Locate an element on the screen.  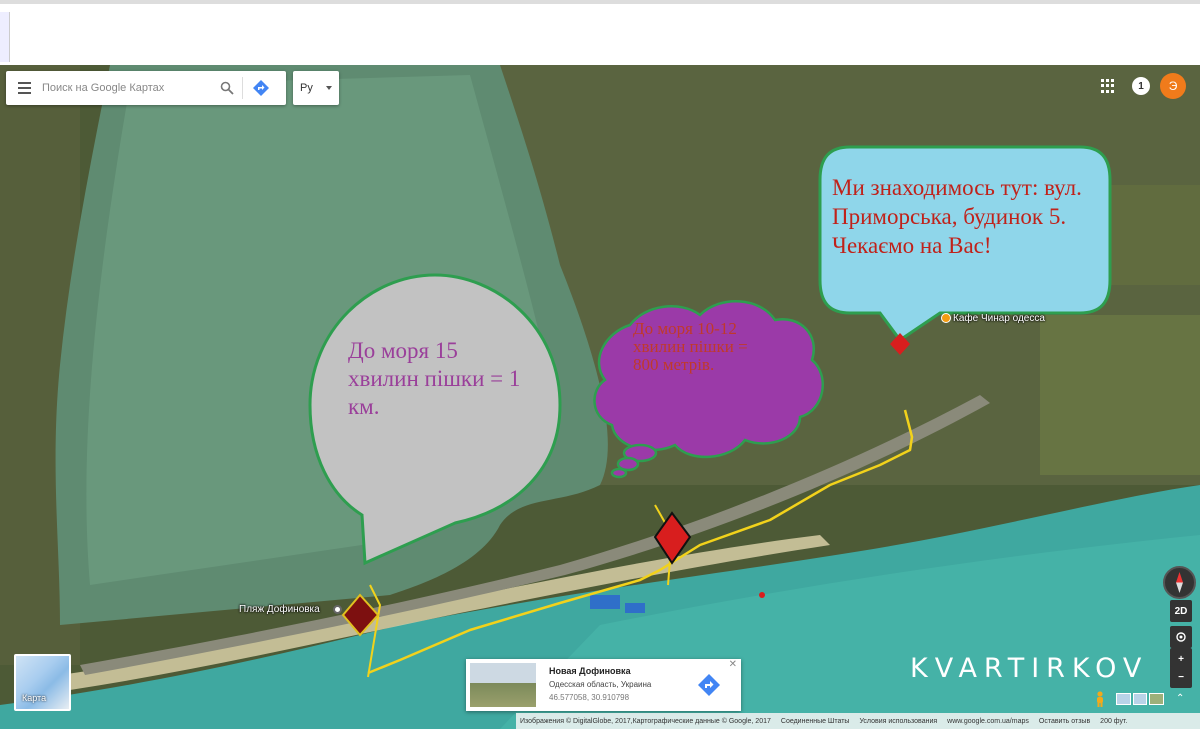
top-white-strip is located at coordinates (600, 32).